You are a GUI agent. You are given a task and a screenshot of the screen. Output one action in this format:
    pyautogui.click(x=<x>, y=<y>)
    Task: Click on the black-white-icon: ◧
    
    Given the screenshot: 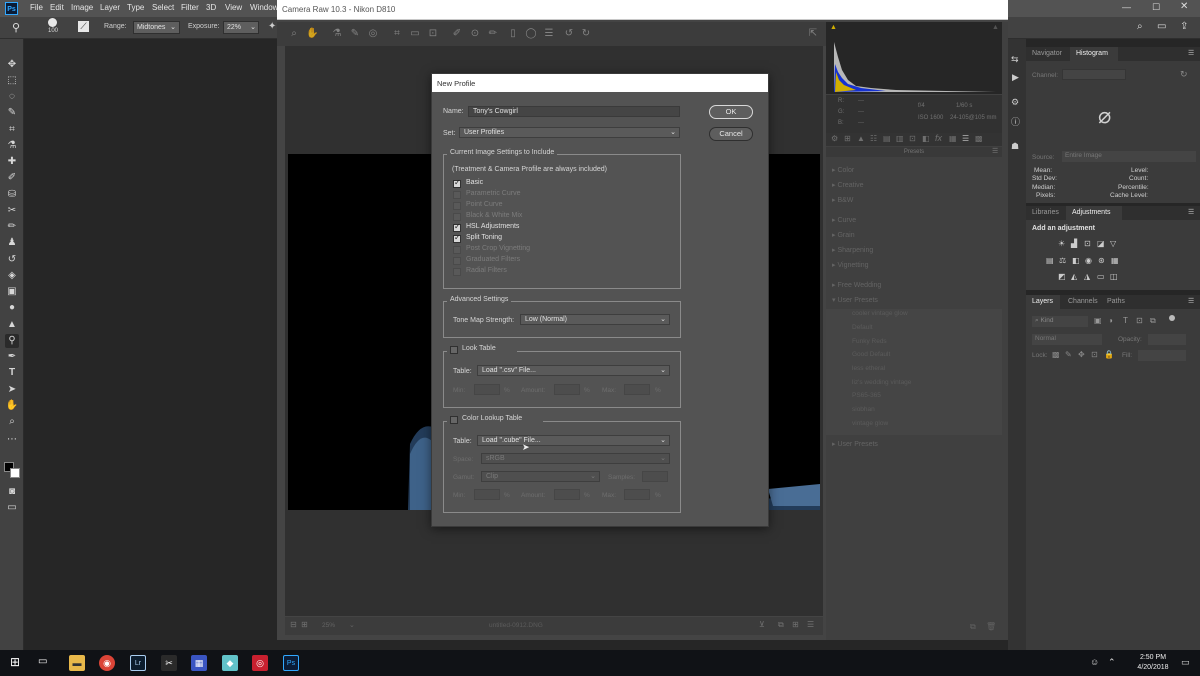 What is the action you would take?
    pyautogui.click(x=1076, y=260)
    